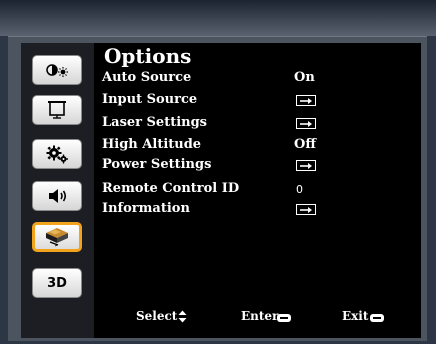  Describe the element at coordinates (355, 316) in the screenshot. I see `exit-hint-label: Exit` at that location.